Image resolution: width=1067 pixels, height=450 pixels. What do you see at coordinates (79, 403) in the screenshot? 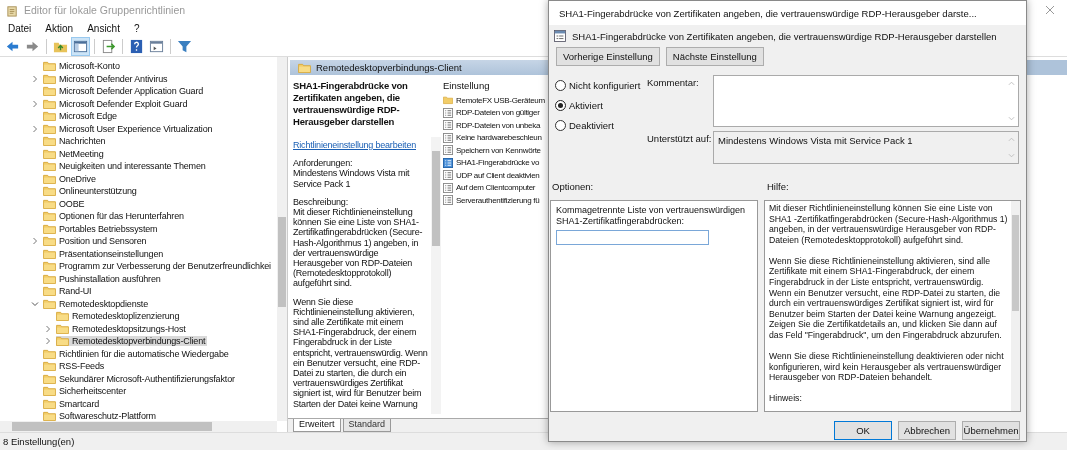
I see `tree-item: Smartcard` at bounding box center [79, 403].